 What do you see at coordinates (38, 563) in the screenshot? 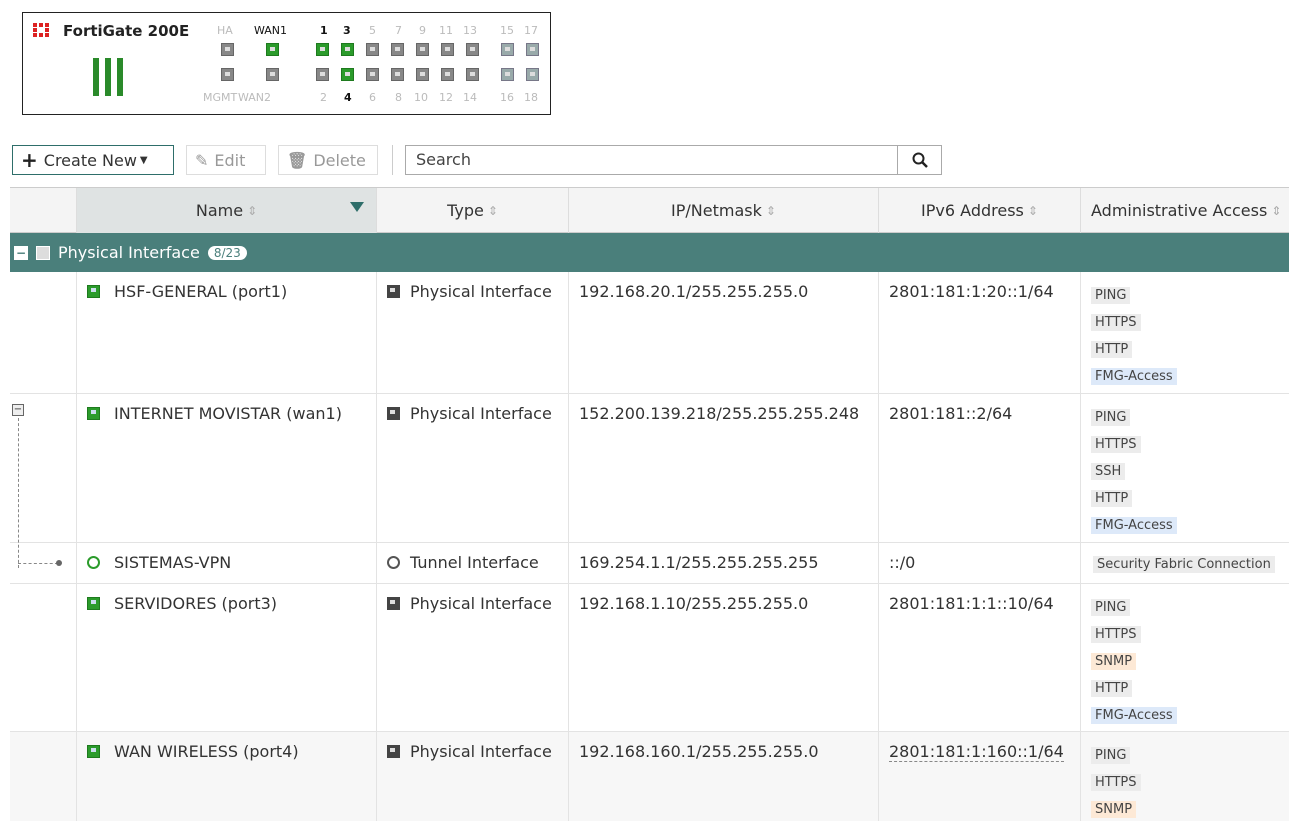
I see `tree-line` at bounding box center [38, 563].